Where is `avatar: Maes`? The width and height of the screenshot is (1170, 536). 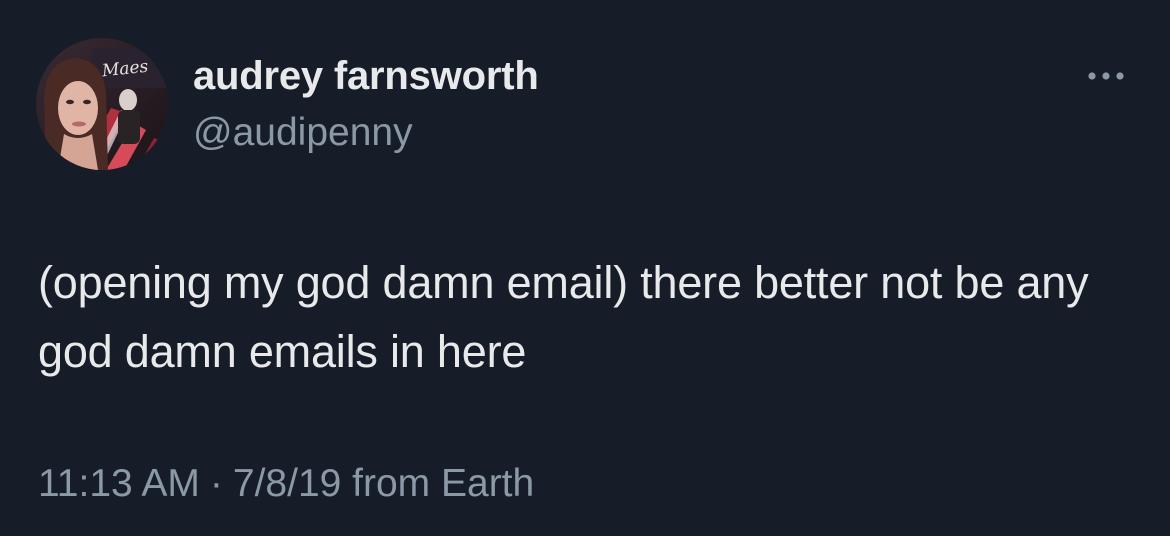
avatar: Maes is located at coordinates (102, 104).